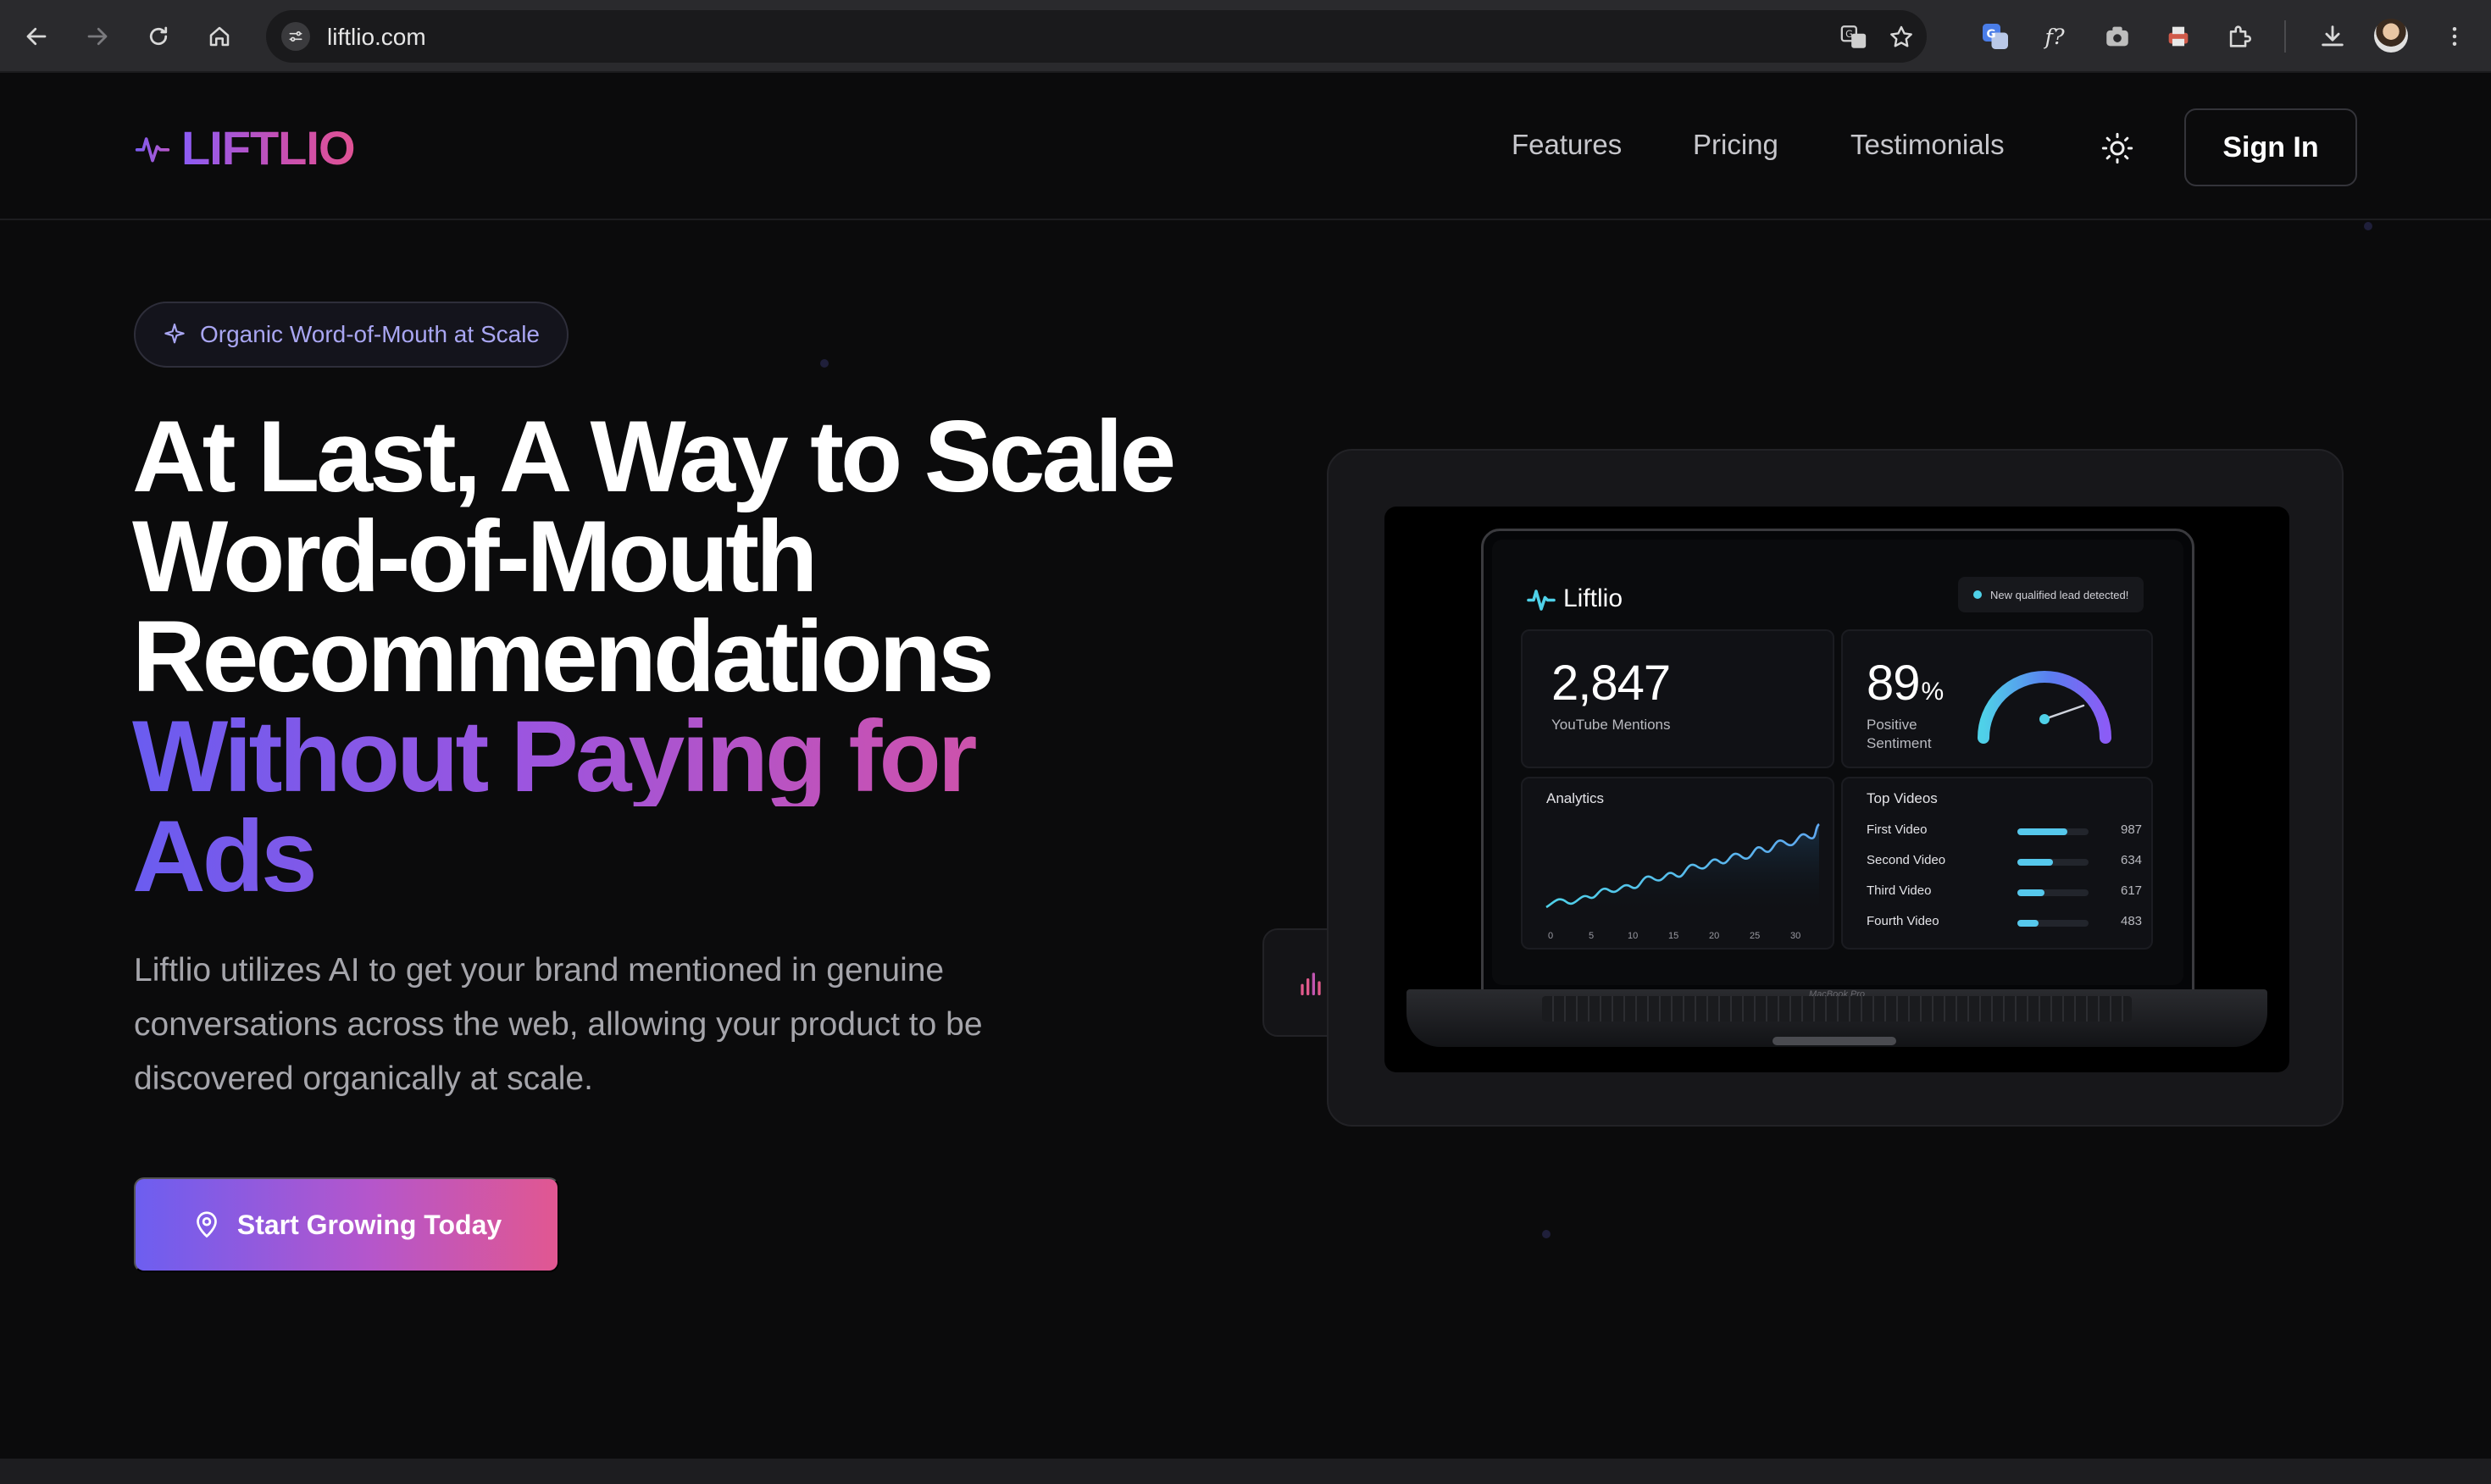 The height and width of the screenshot is (1484, 2491). I want to click on dashboard-logo: Liftlio, so click(1575, 599).